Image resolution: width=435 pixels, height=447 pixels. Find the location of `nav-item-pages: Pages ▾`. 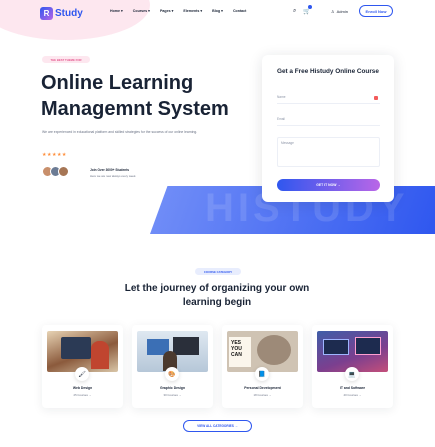

nav-item-pages: Pages ▾ is located at coordinates (166, 11).